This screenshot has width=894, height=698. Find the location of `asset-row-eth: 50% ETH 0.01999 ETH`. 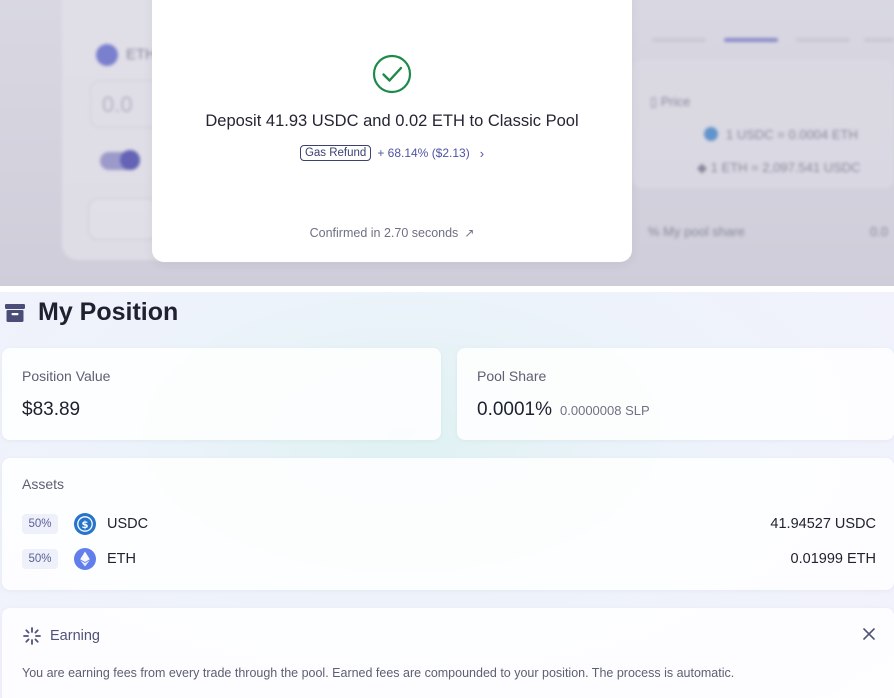

asset-row-eth: 50% ETH 0.01999 ETH is located at coordinates (449, 559).